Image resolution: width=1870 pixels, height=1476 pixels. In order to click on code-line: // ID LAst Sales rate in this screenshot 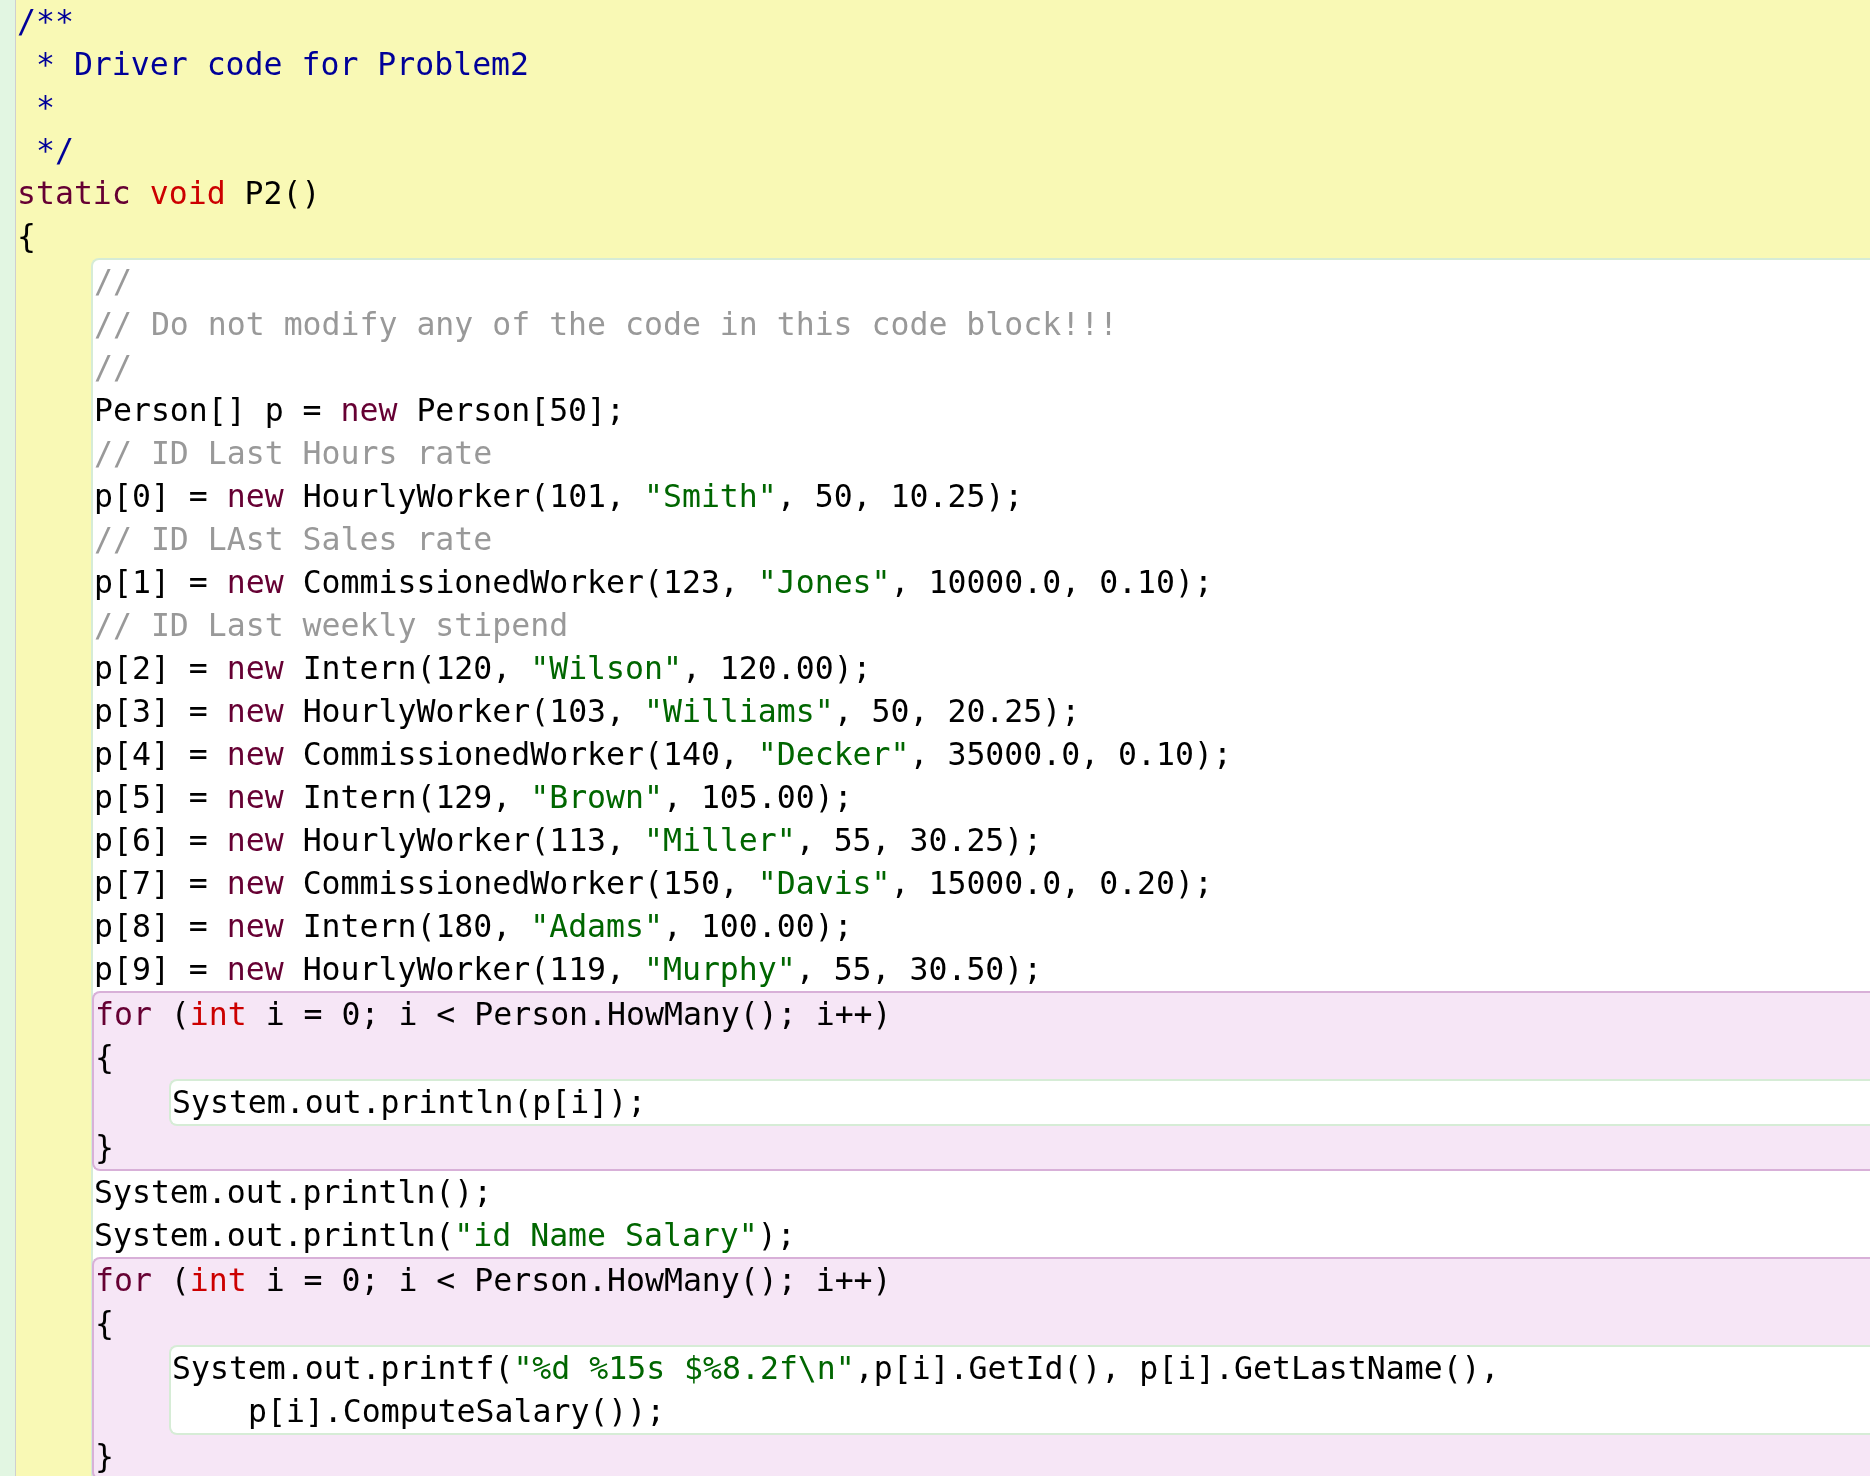, I will do `click(293, 539)`.